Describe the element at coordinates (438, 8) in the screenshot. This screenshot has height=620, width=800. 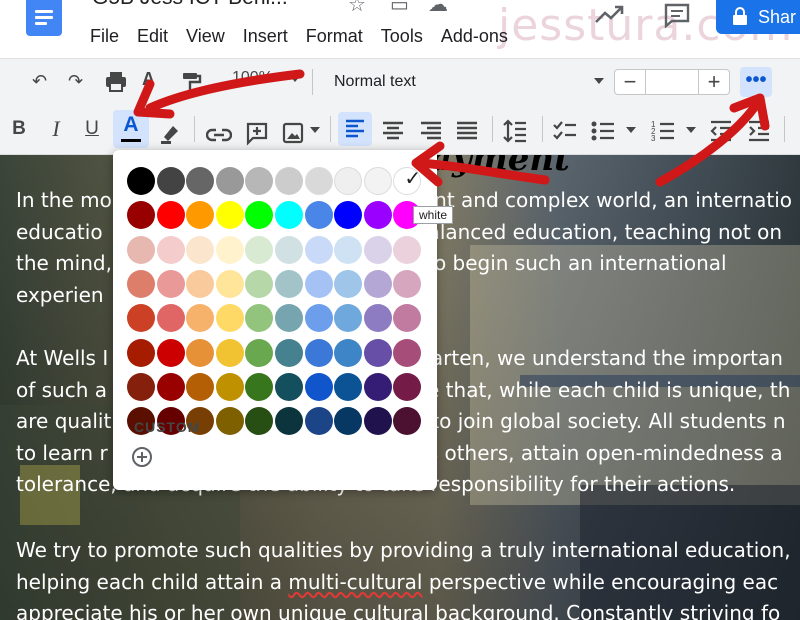
I see `cloud-status-icon: ☁` at that location.